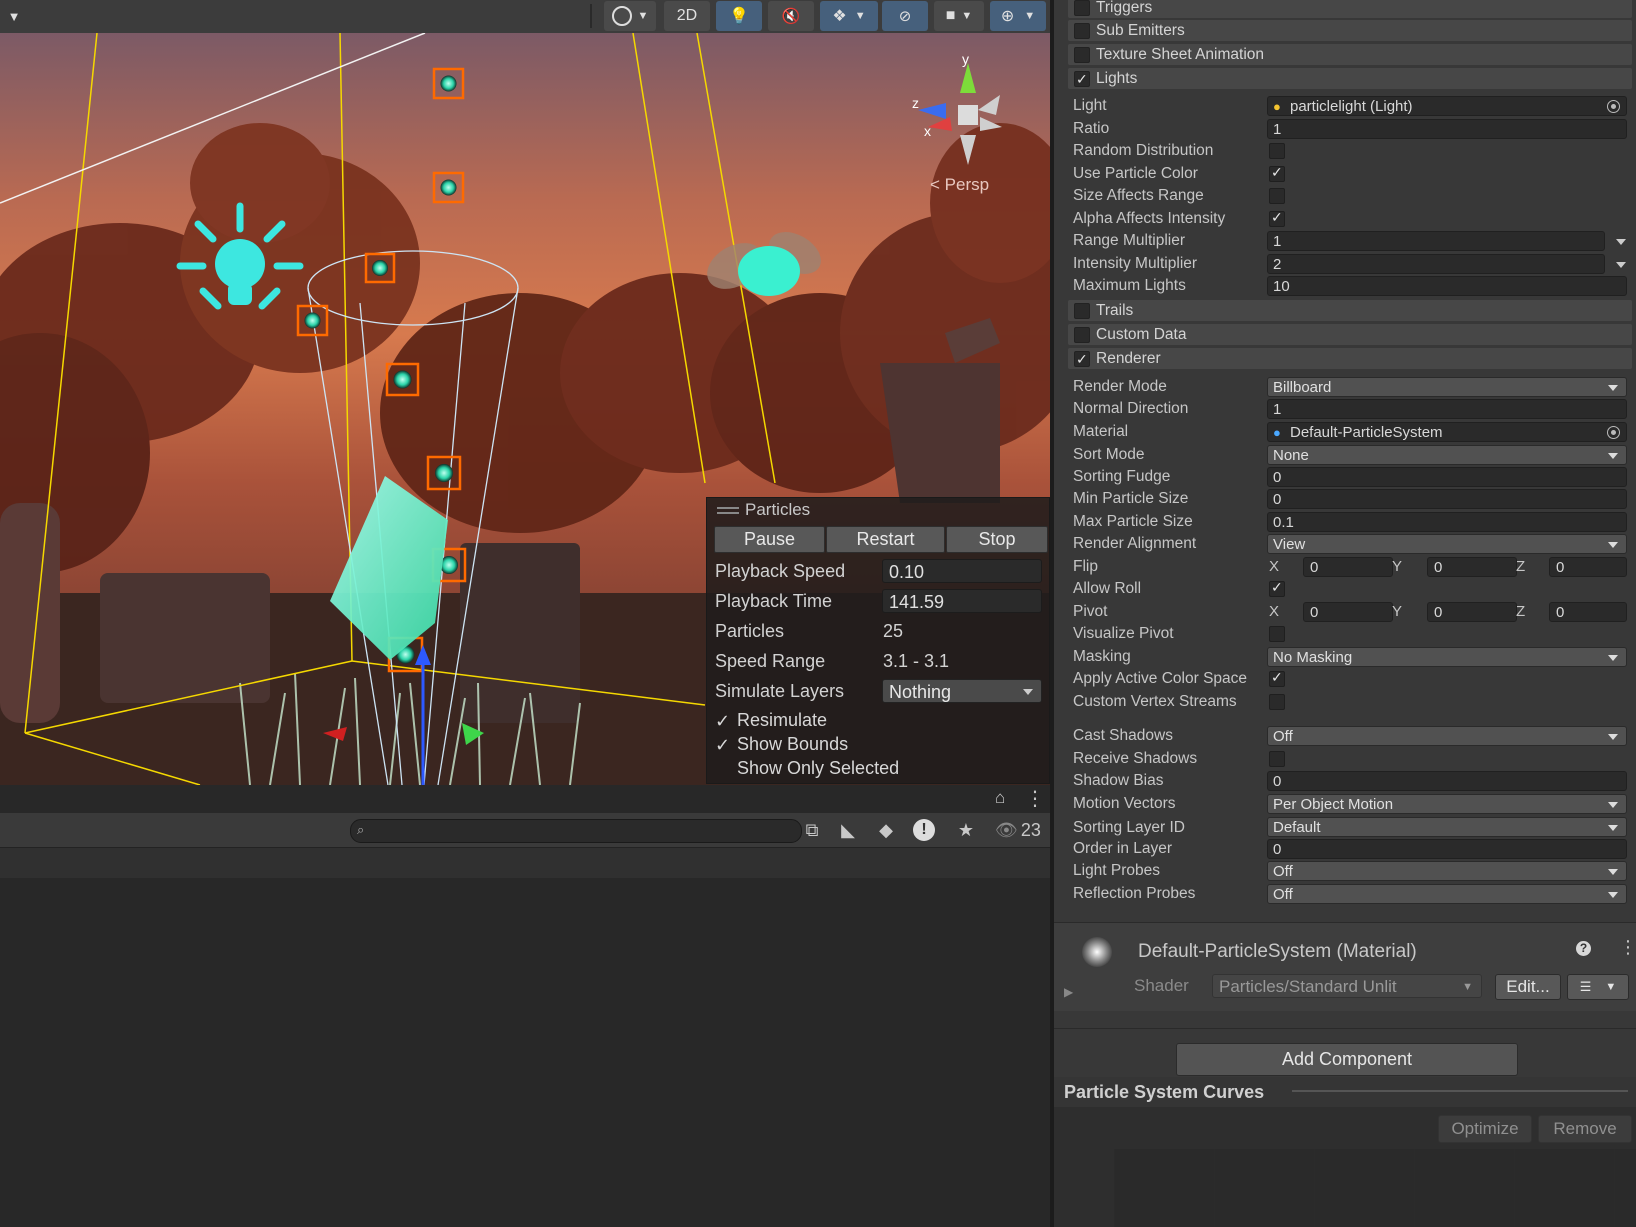 The image size is (1636, 1227). What do you see at coordinates (14, 16) in the screenshot?
I see `tools-dropdown: ▼` at bounding box center [14, 16].